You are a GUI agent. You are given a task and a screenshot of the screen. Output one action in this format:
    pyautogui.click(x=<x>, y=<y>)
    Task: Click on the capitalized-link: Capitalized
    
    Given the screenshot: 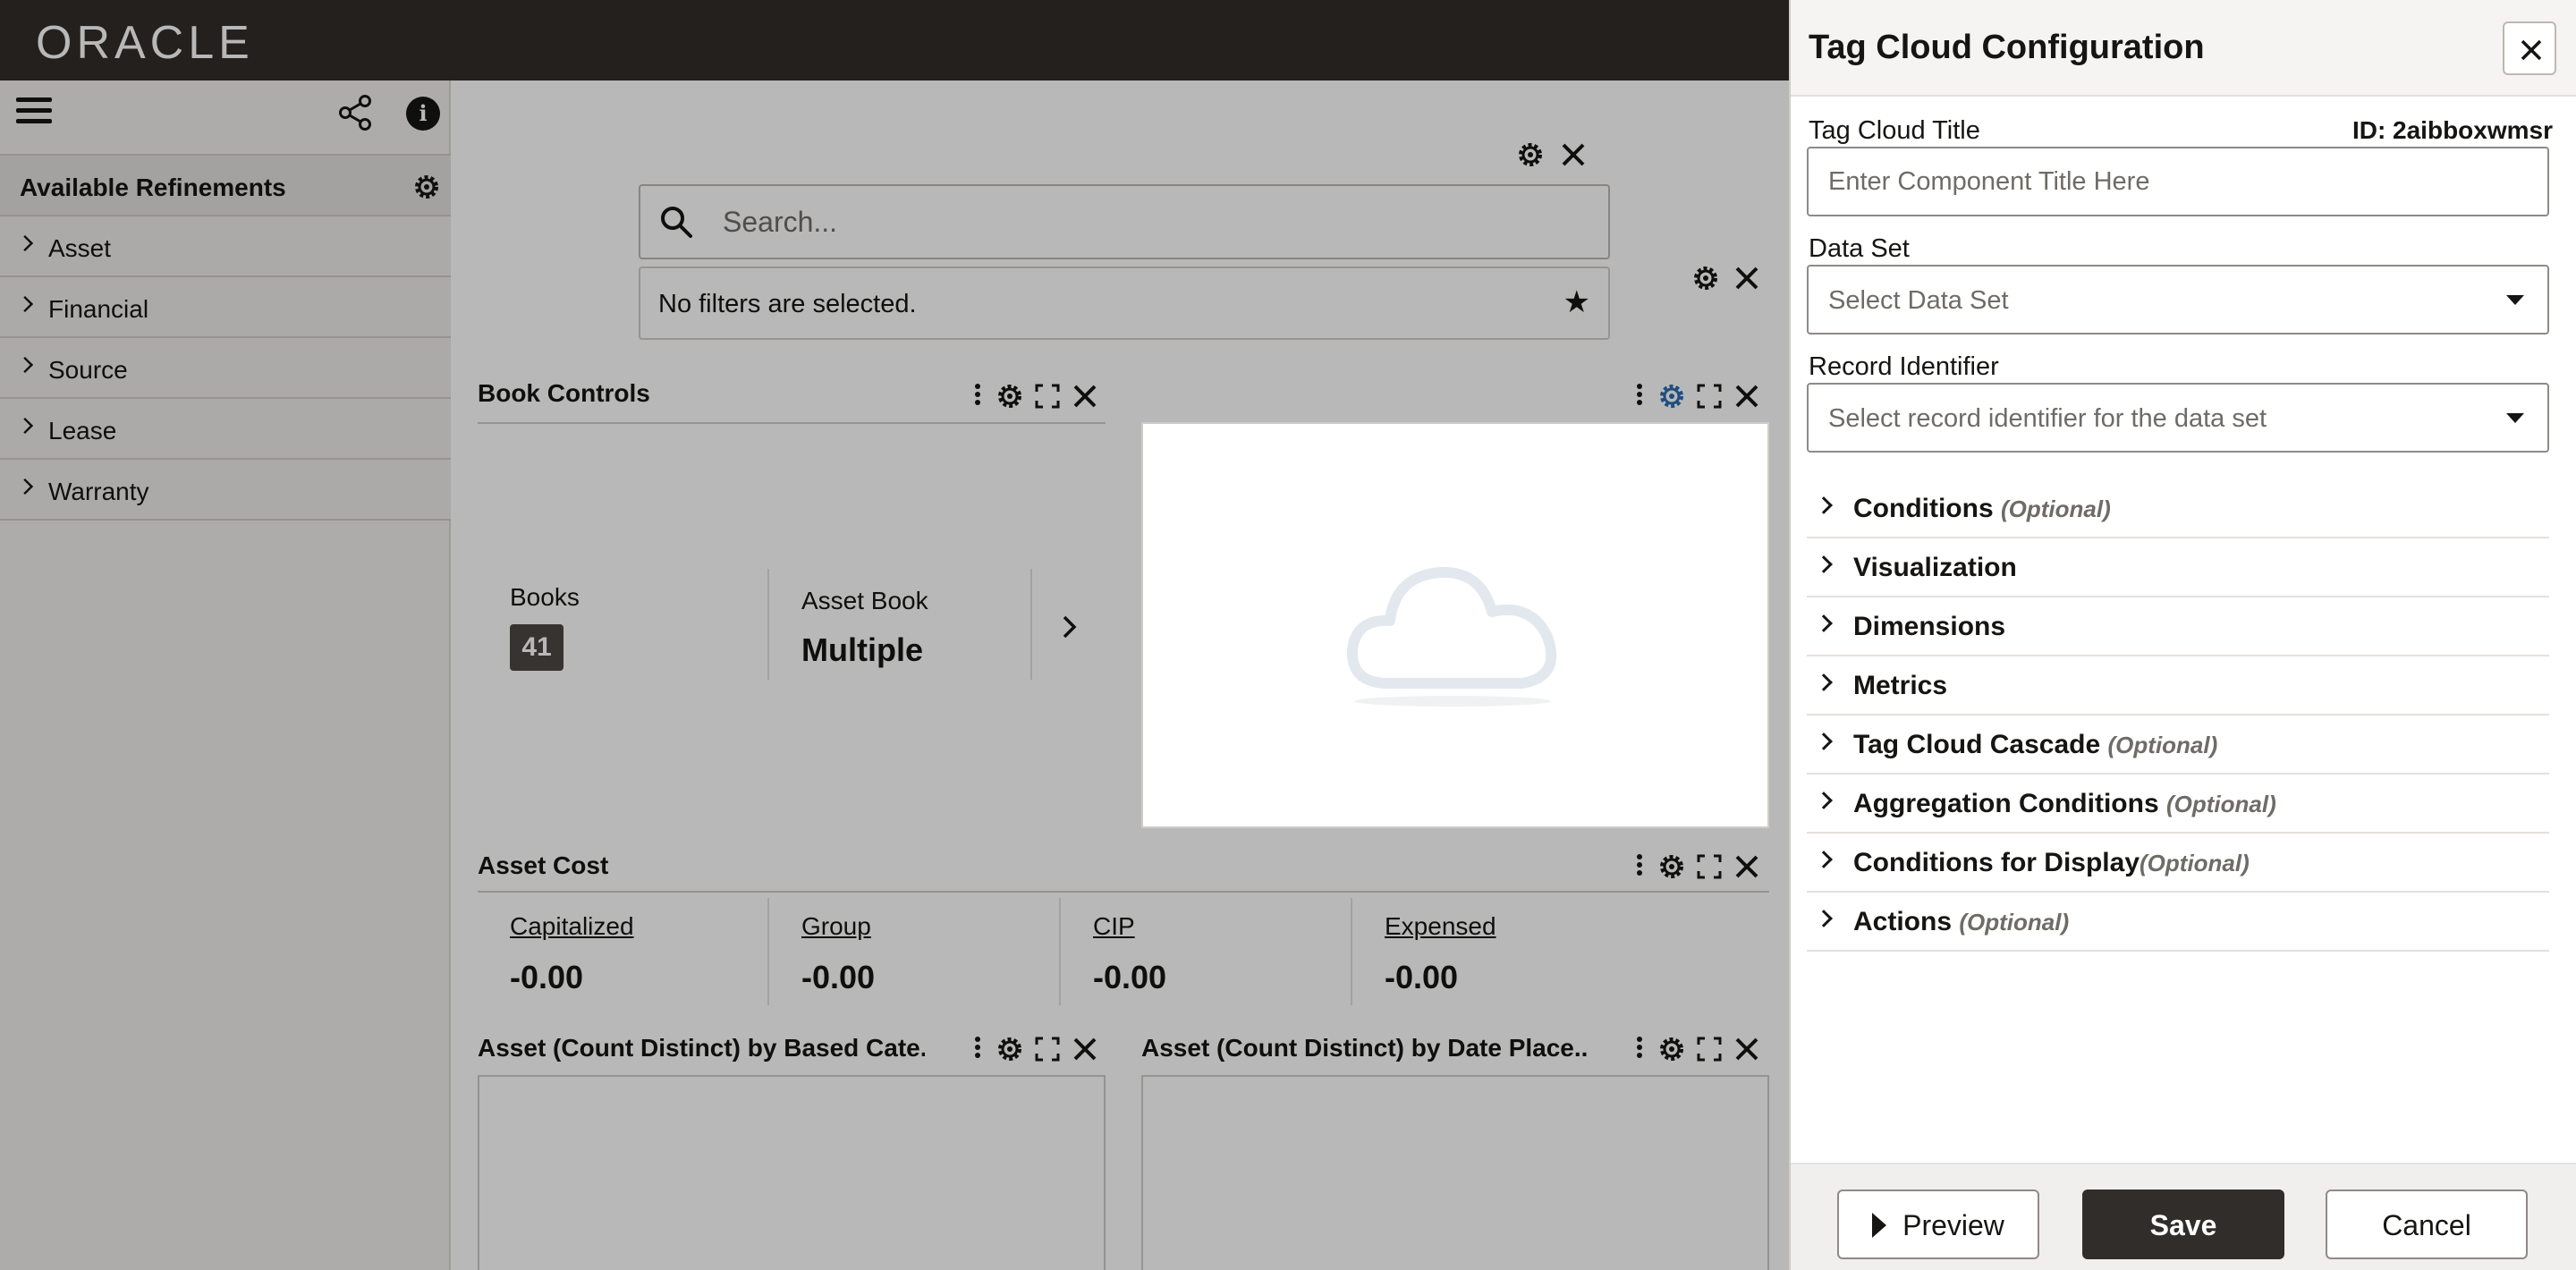 What is the action you would take?
    pyautogui.click(x=572, y=926)
    